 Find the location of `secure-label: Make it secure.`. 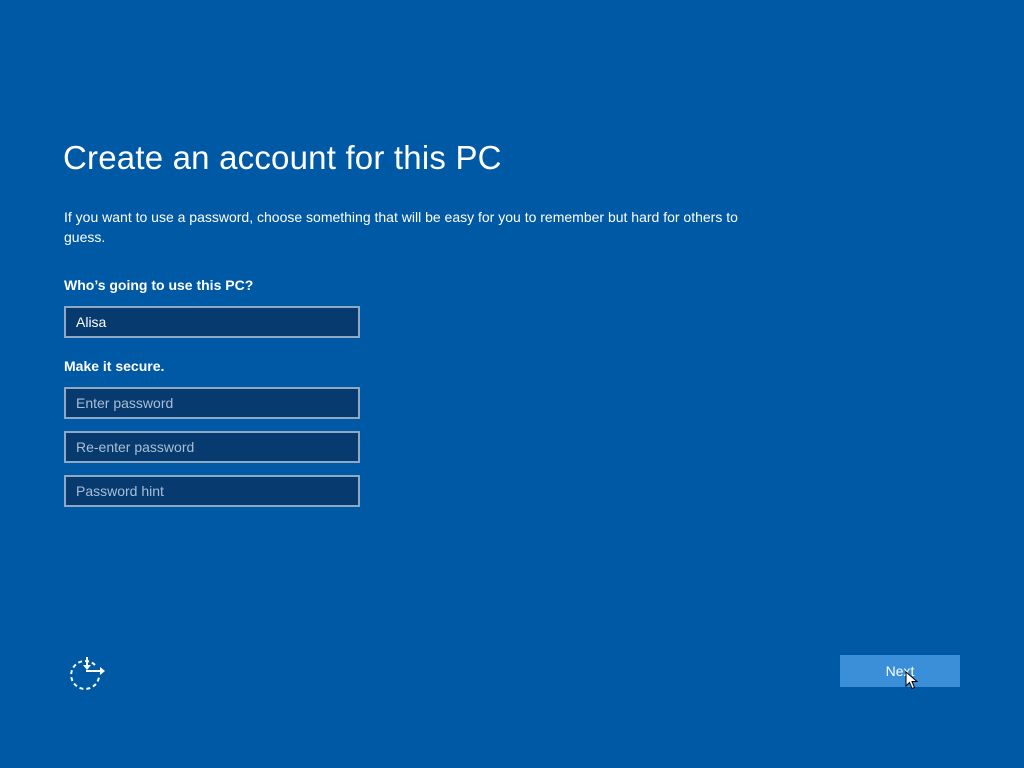

secure-label: Make it secure. is located at coordinates (114, 366).